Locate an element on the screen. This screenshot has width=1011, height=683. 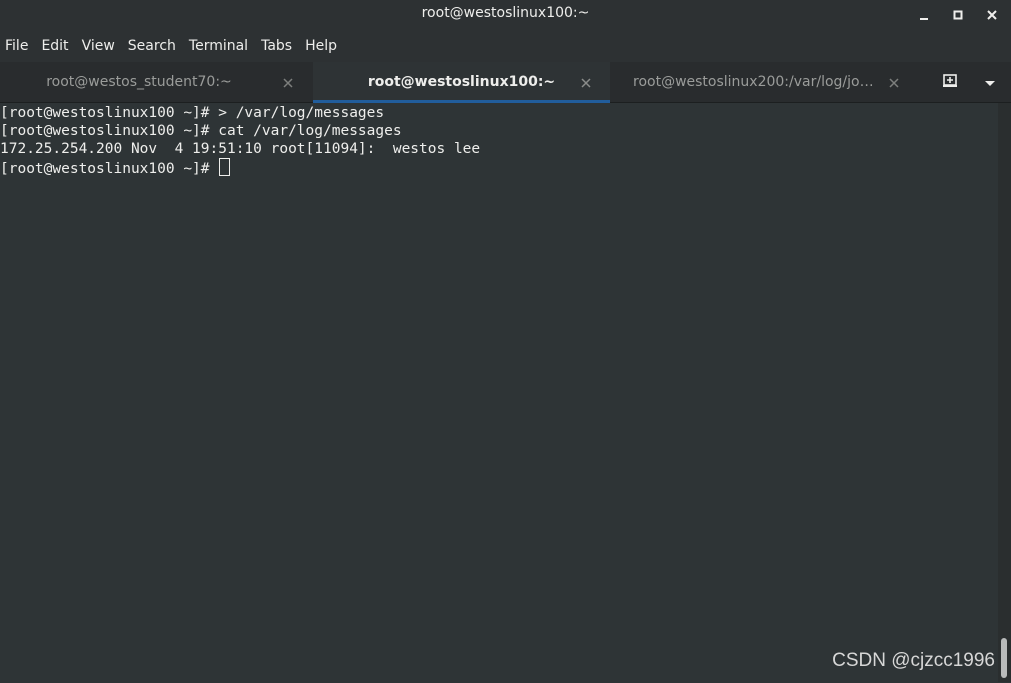
menu-tabs: Tabs is located at coordinates (277, 46).